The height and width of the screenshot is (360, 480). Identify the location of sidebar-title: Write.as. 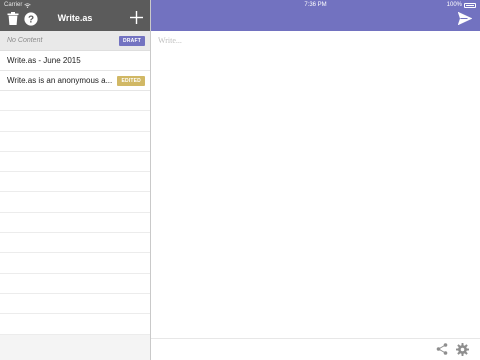
(75, 18).